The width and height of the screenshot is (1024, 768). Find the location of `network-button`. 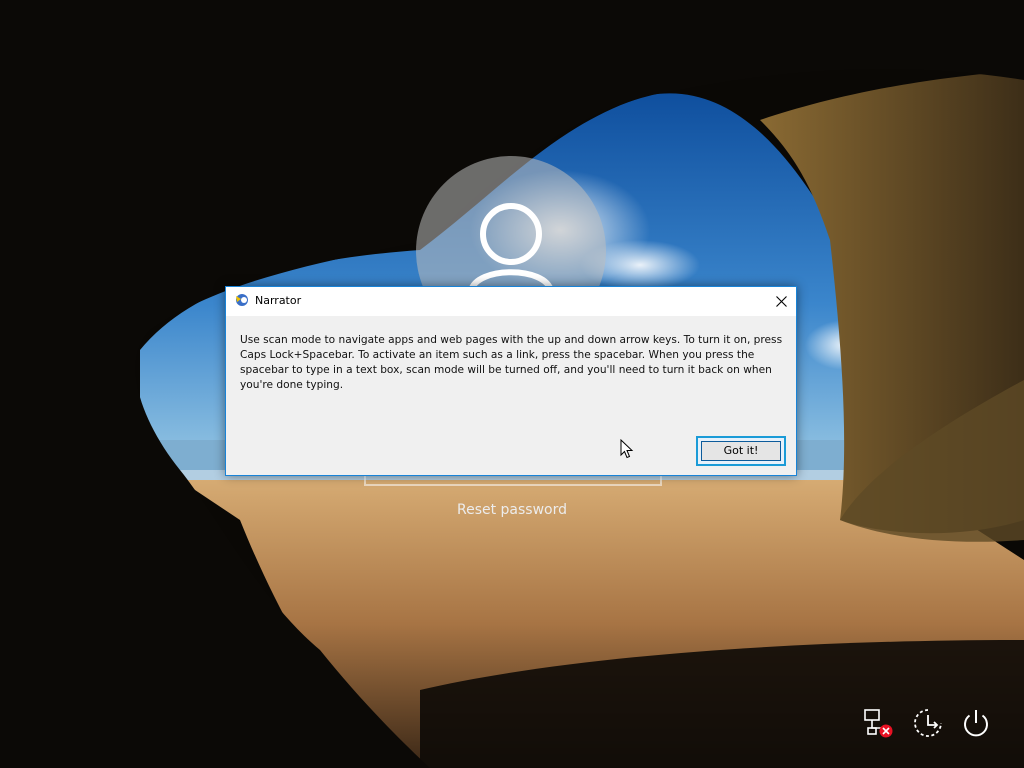

network-button is located at coordinates (879, 723).